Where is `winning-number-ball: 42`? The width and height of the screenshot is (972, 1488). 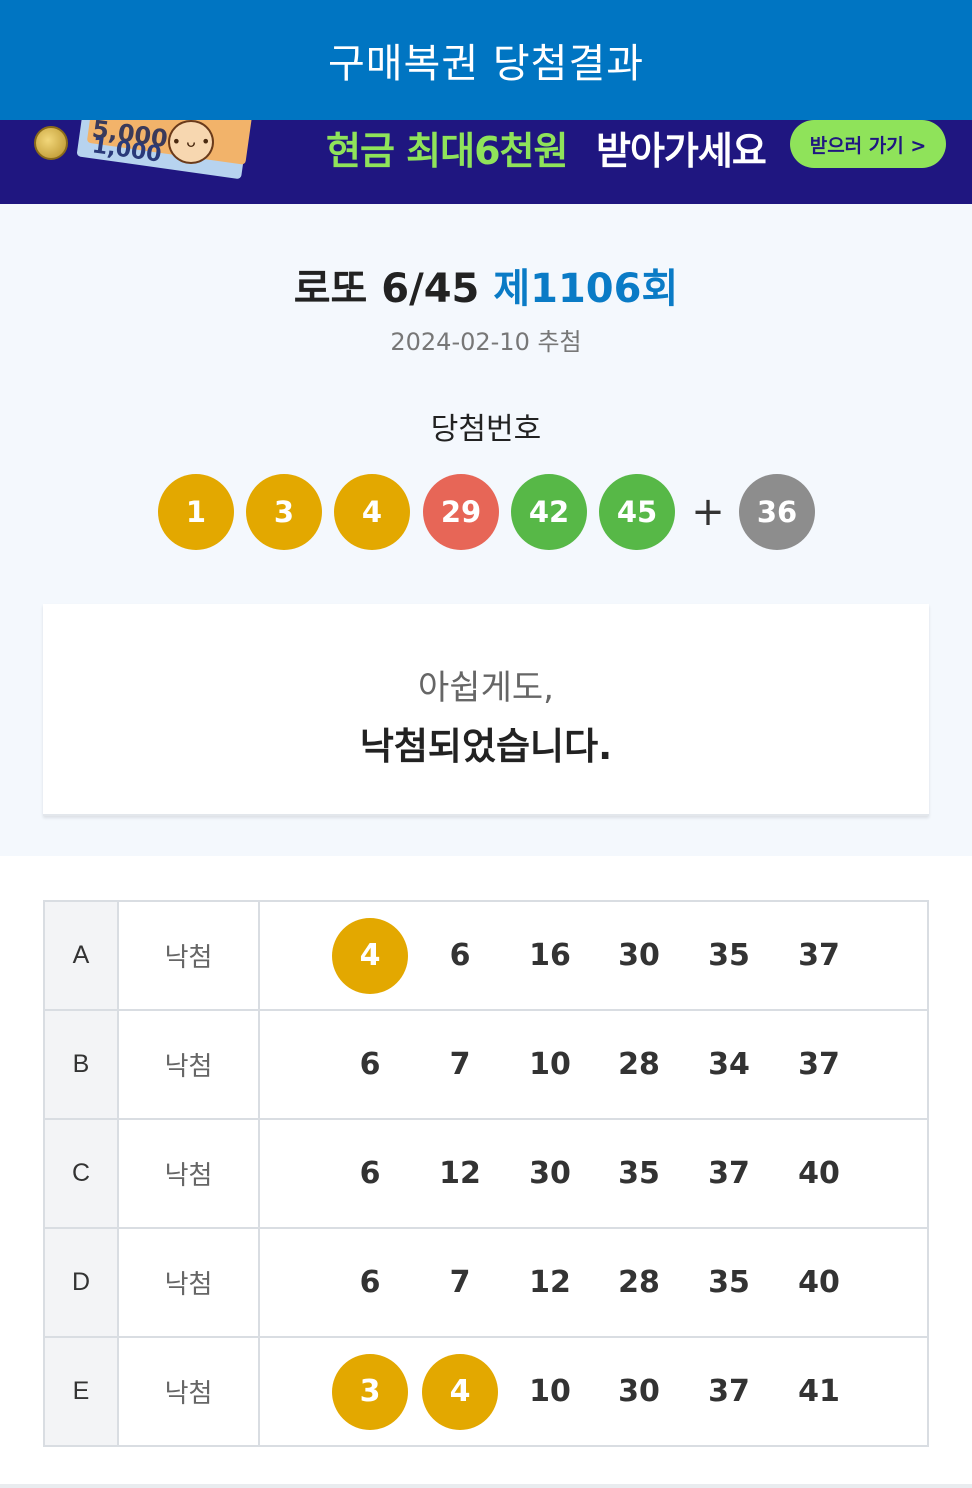
winning-number-ball: 42 is located at coordinates (549, 512).